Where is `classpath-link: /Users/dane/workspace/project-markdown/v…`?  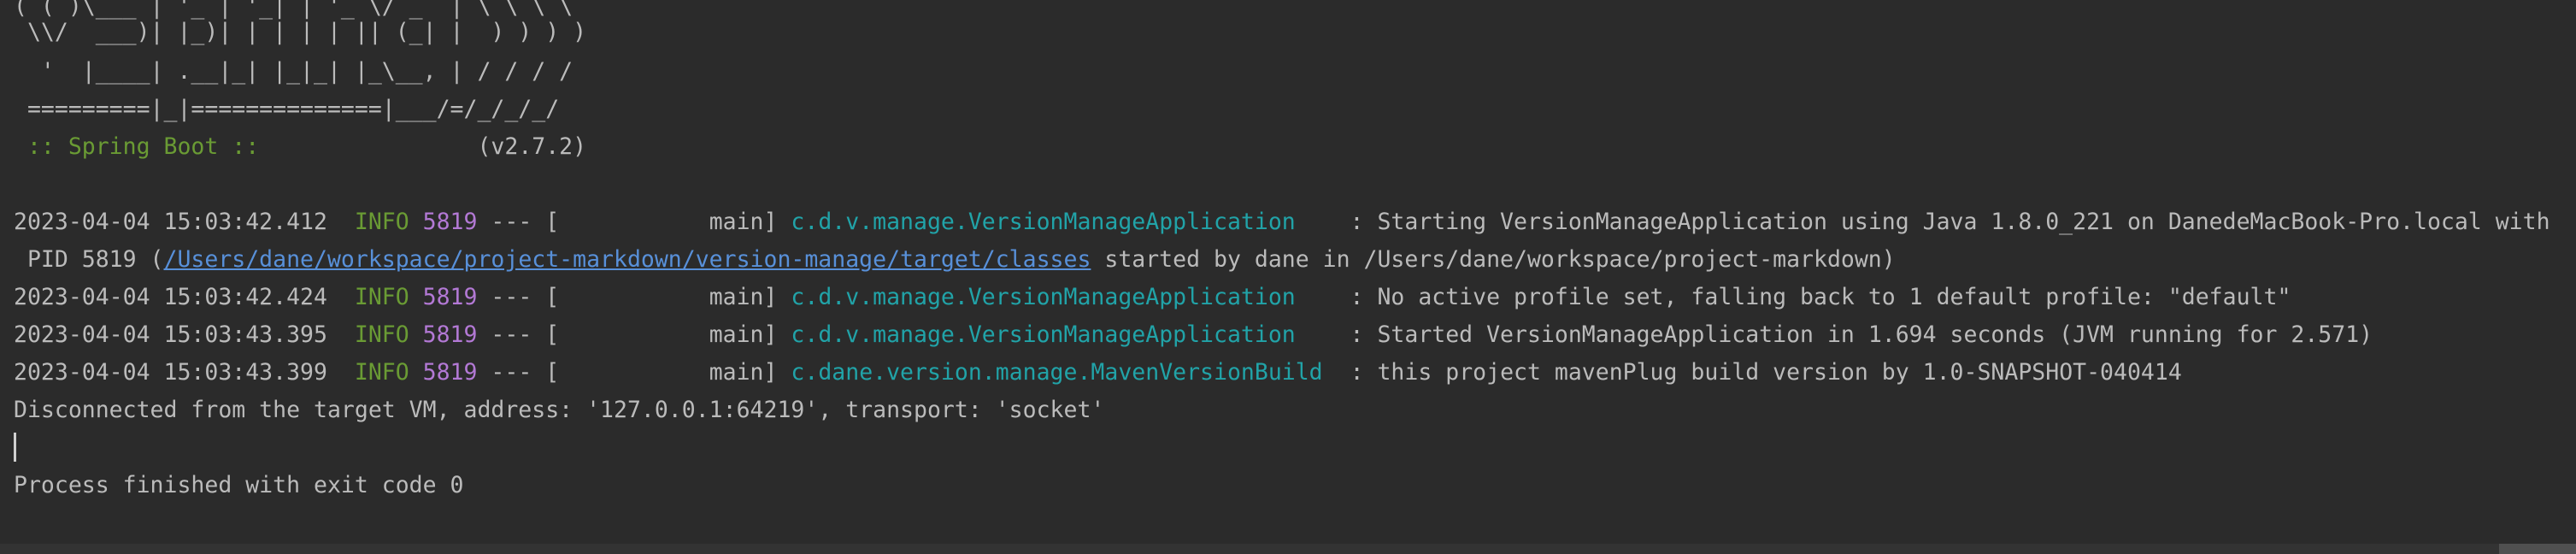 classpath-link: /Users/dane/workspace/project-markdown/v… is located at coordinates (627, 259).